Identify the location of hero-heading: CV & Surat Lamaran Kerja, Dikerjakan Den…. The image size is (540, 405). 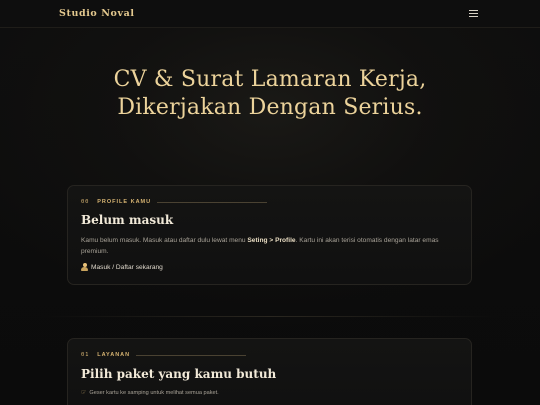
(270, 94).